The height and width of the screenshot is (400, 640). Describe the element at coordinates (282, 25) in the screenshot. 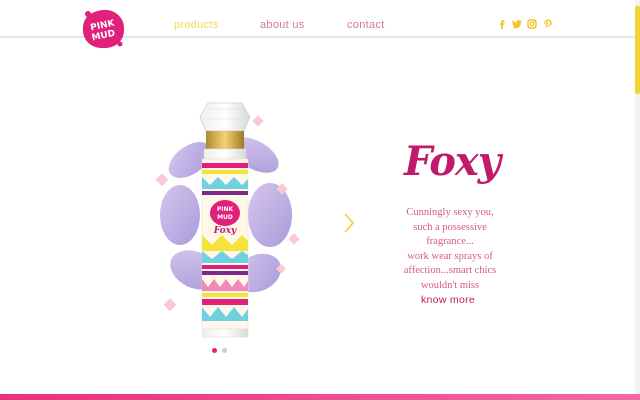

I see `nav-about-us: about us` at that location.